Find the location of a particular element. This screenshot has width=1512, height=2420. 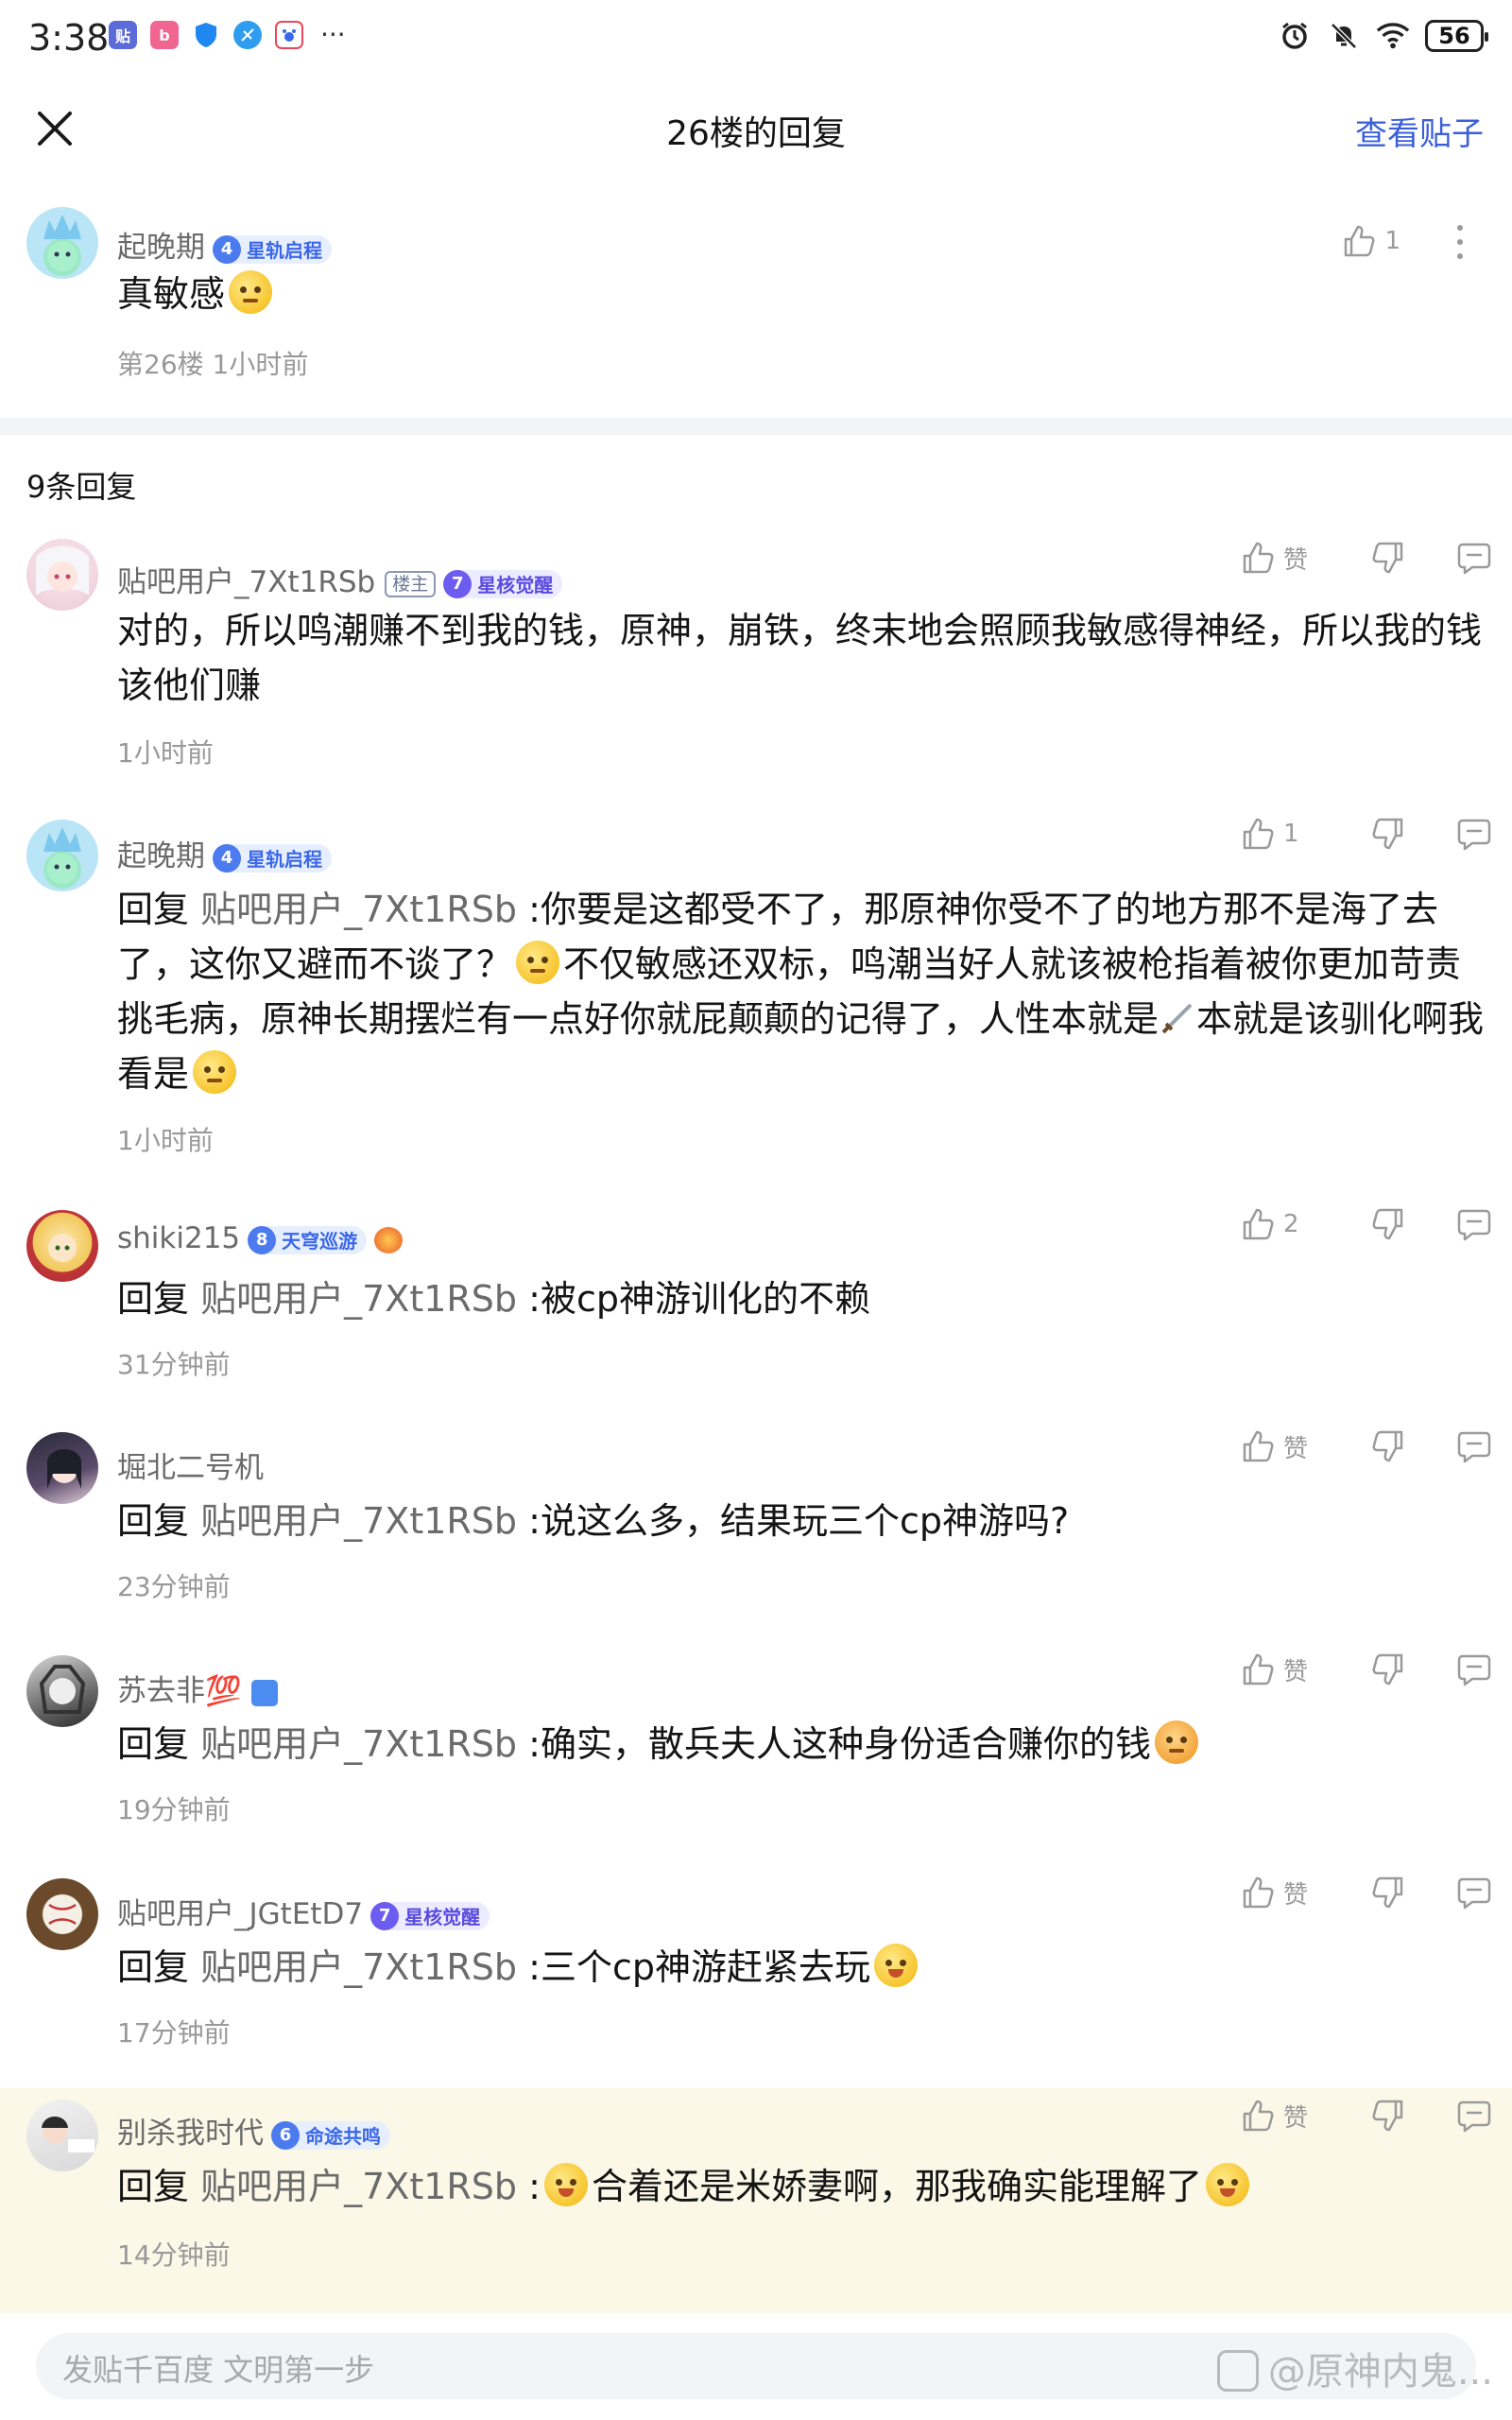

username: 贴吧用户_7Xt1RSb 楼主 7 星核觉醒 is located at coordinates (340, 579).